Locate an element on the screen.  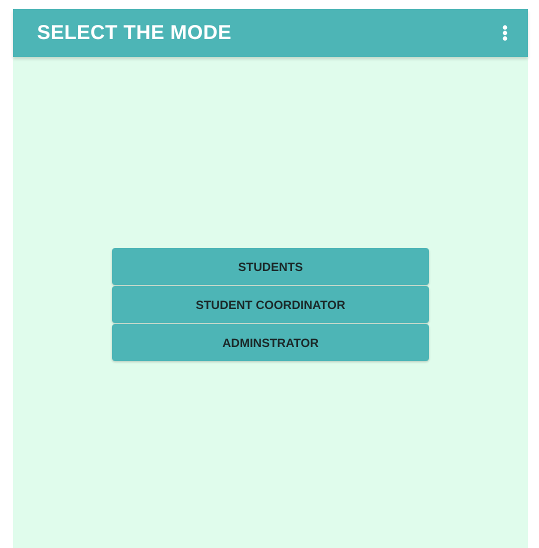
more-icon is located at coordinates (505, 33).